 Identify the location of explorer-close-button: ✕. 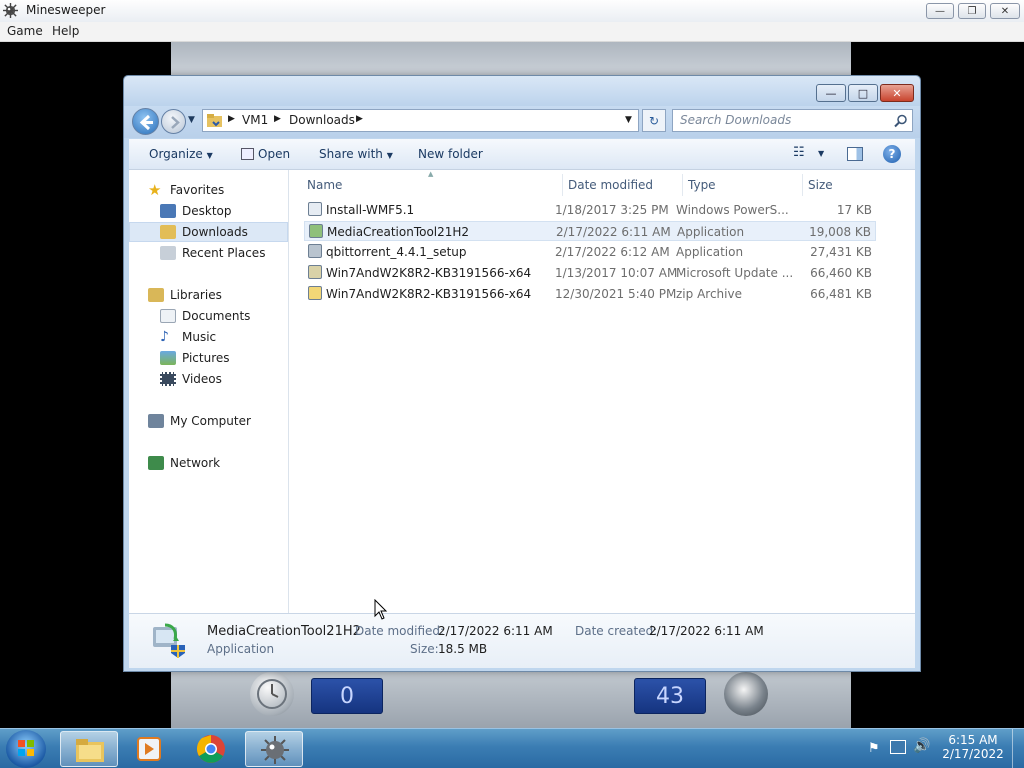
(897, 93).